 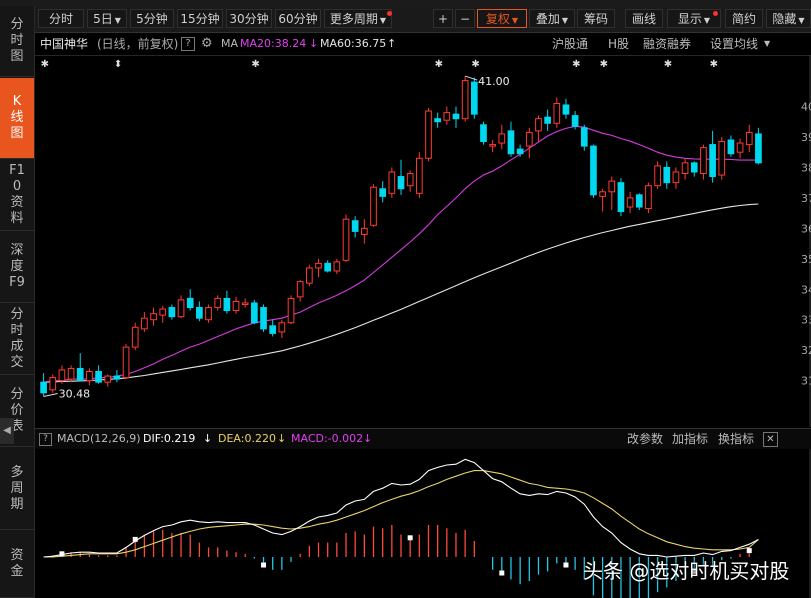 What do you see at coordinates (770, 439) in the screenshot?
I see `close-icon: ✕` at bounding box center [770, 439].